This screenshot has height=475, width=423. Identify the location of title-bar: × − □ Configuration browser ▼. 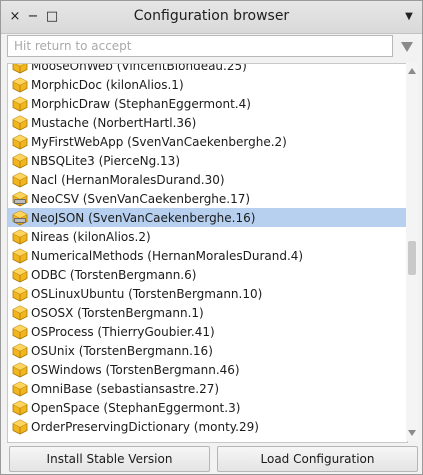
(211, 17).